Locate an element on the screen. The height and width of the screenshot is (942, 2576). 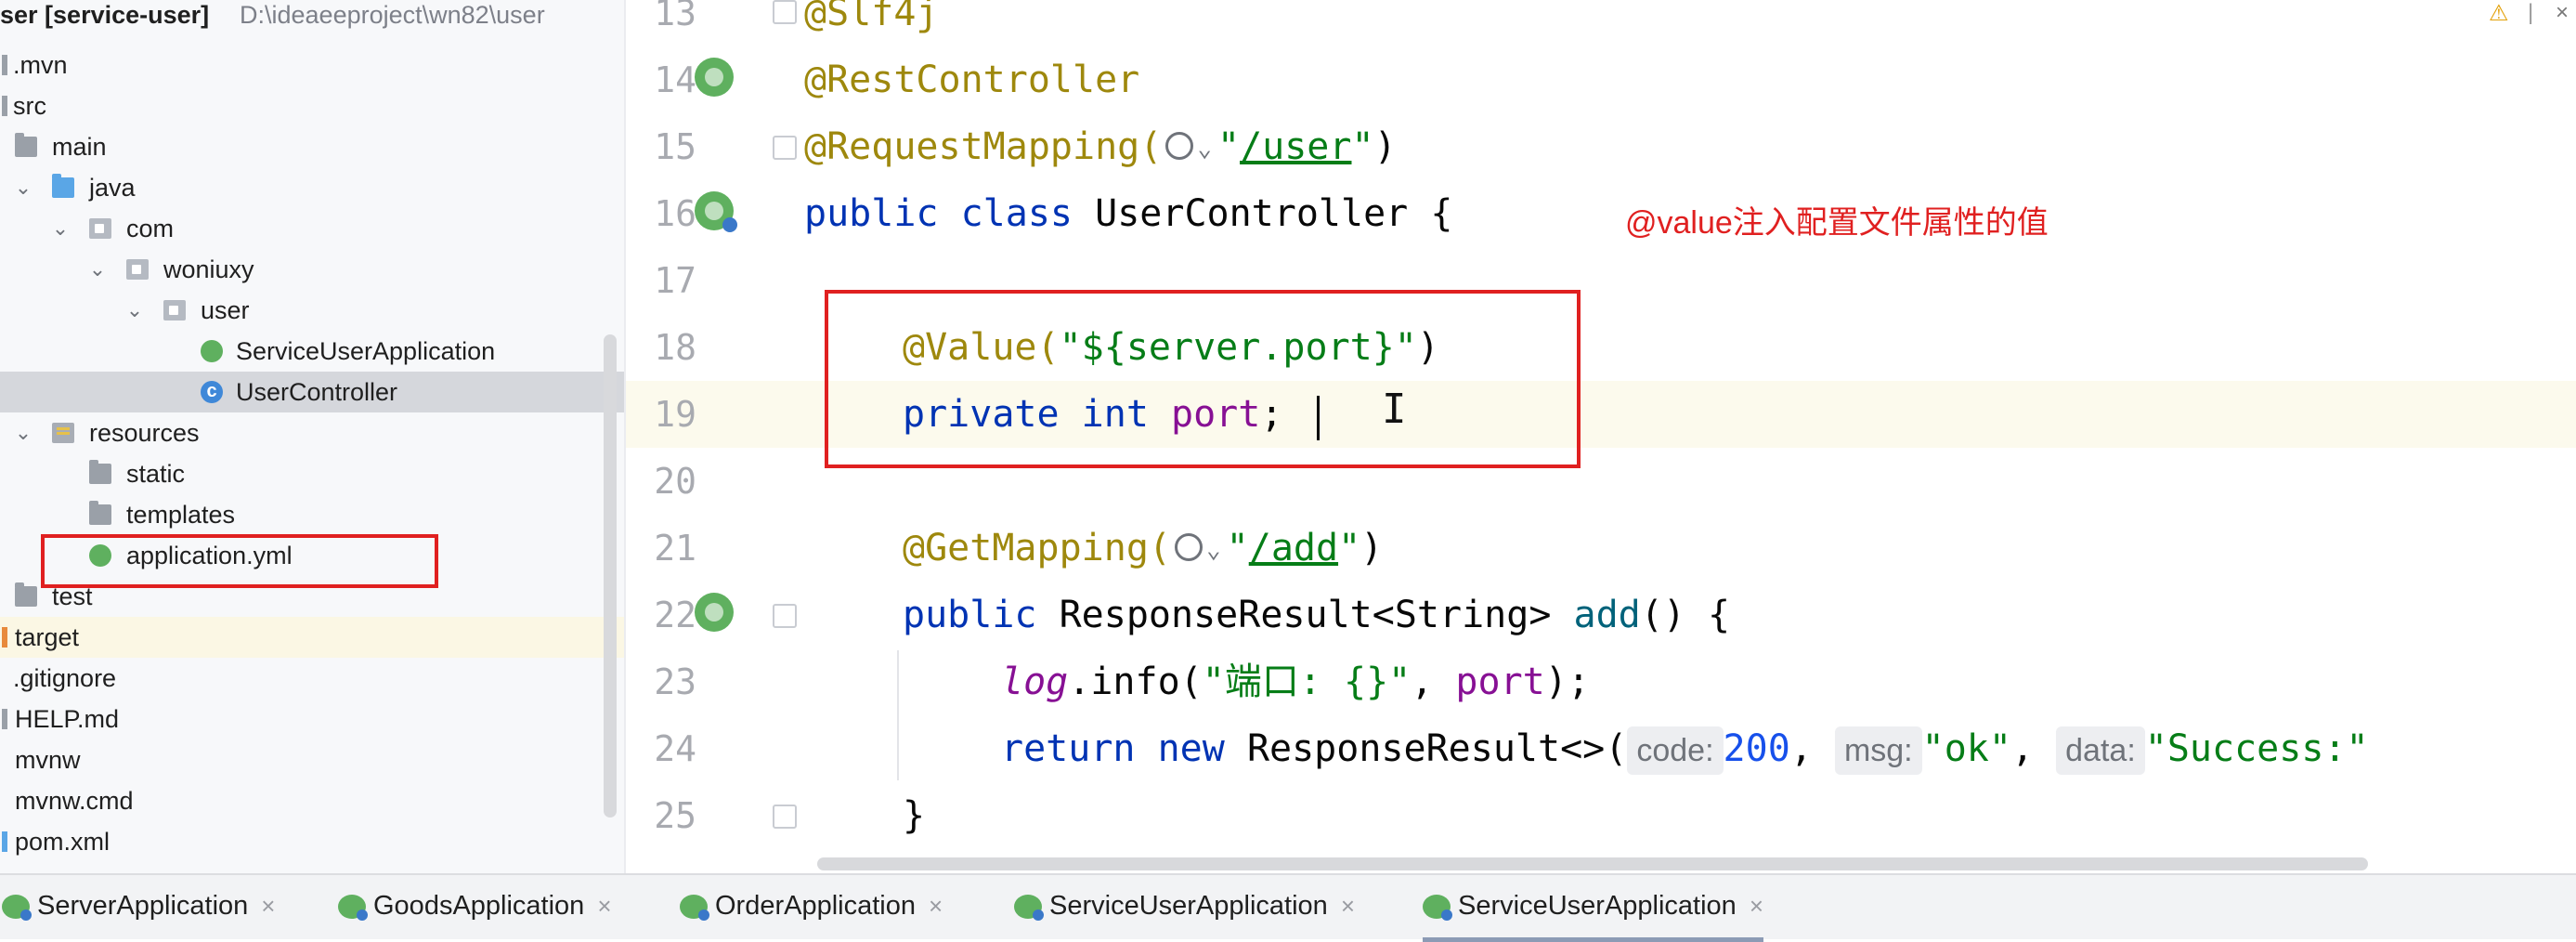
tree-item-resources: ⌄ resources is located at coordinates (312, 432).